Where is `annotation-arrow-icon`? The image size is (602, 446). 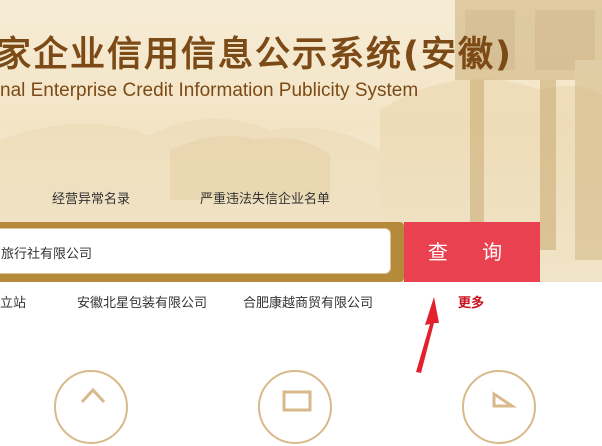 annotation-arrow-icon is located at coordinates (427, 335).